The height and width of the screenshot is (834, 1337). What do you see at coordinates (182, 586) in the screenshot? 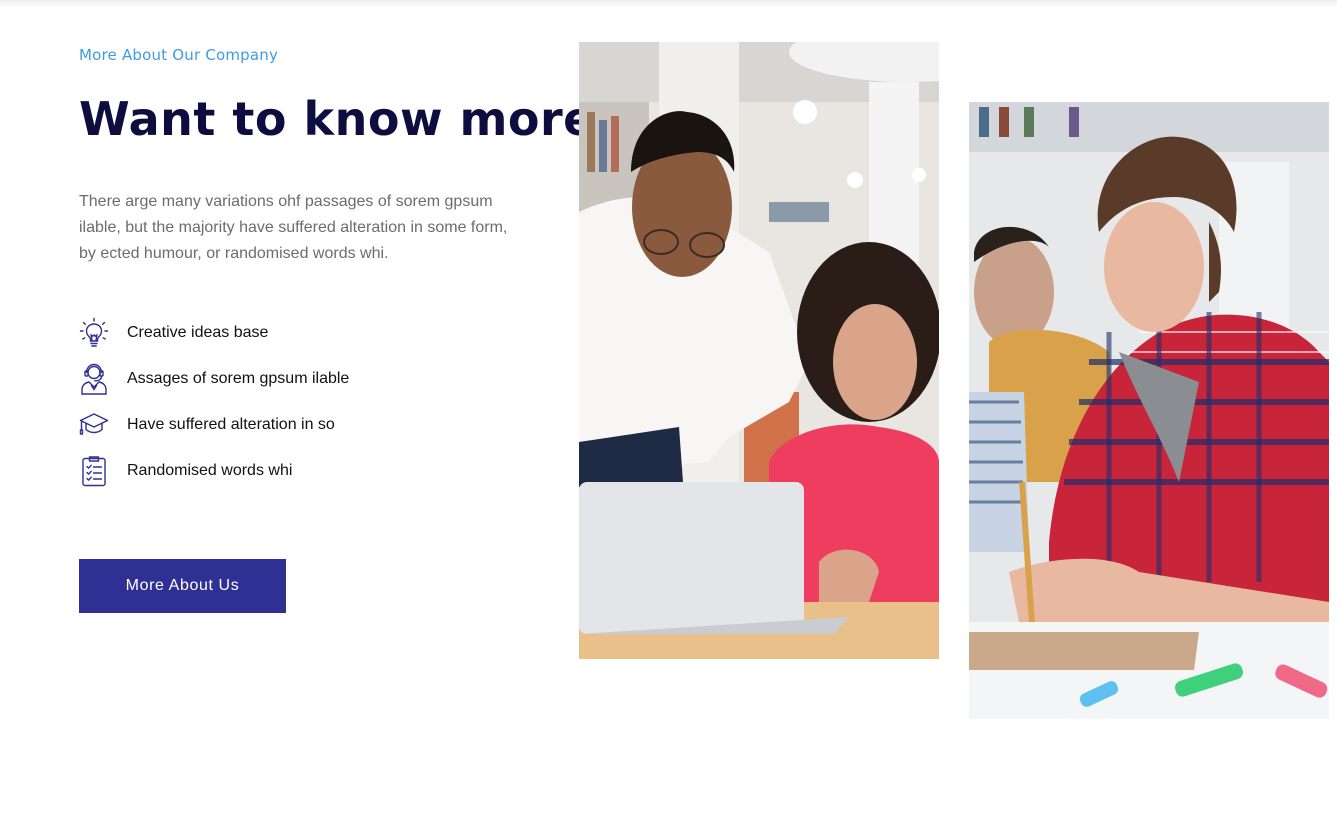
I see `more-about-us-button: More About Us` at bounding box center [182, 586].